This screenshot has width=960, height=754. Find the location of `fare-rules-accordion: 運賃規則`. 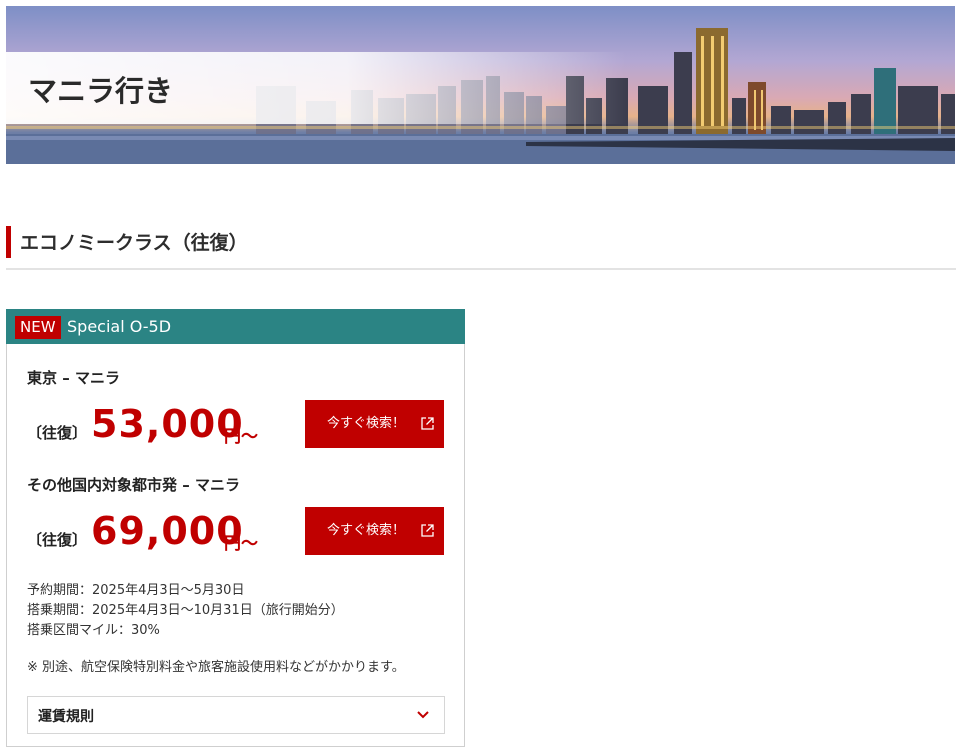

fare-rules-accordion: 運賃規則 is located at coordinates (236, 715).